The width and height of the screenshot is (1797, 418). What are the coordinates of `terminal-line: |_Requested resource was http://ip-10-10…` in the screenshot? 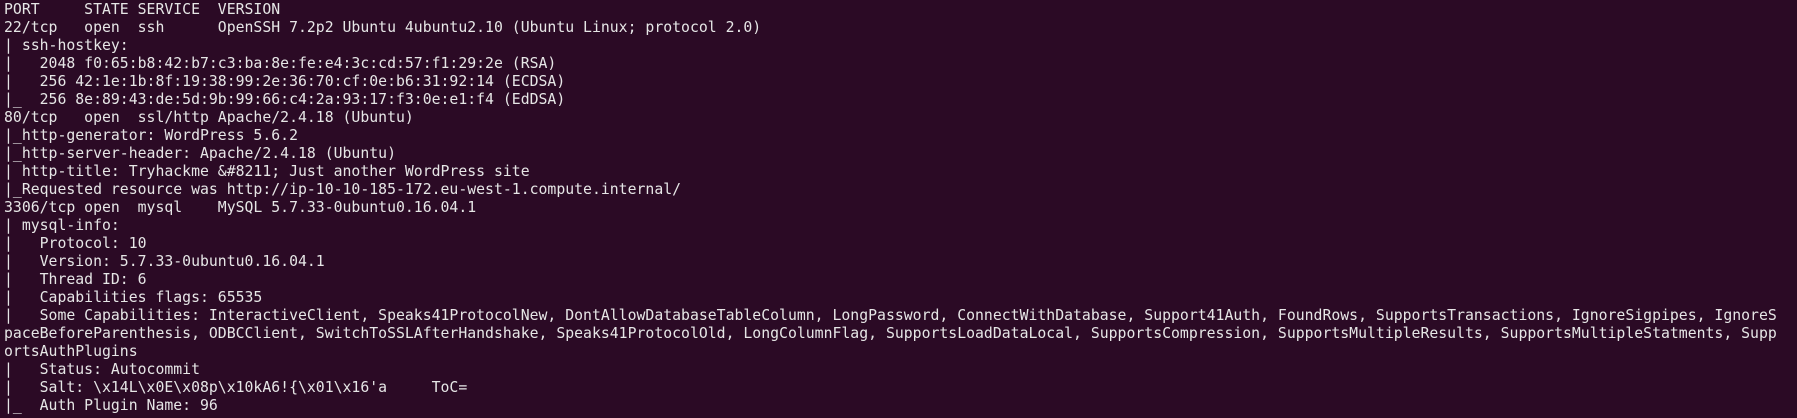 It's located at (343, 189).